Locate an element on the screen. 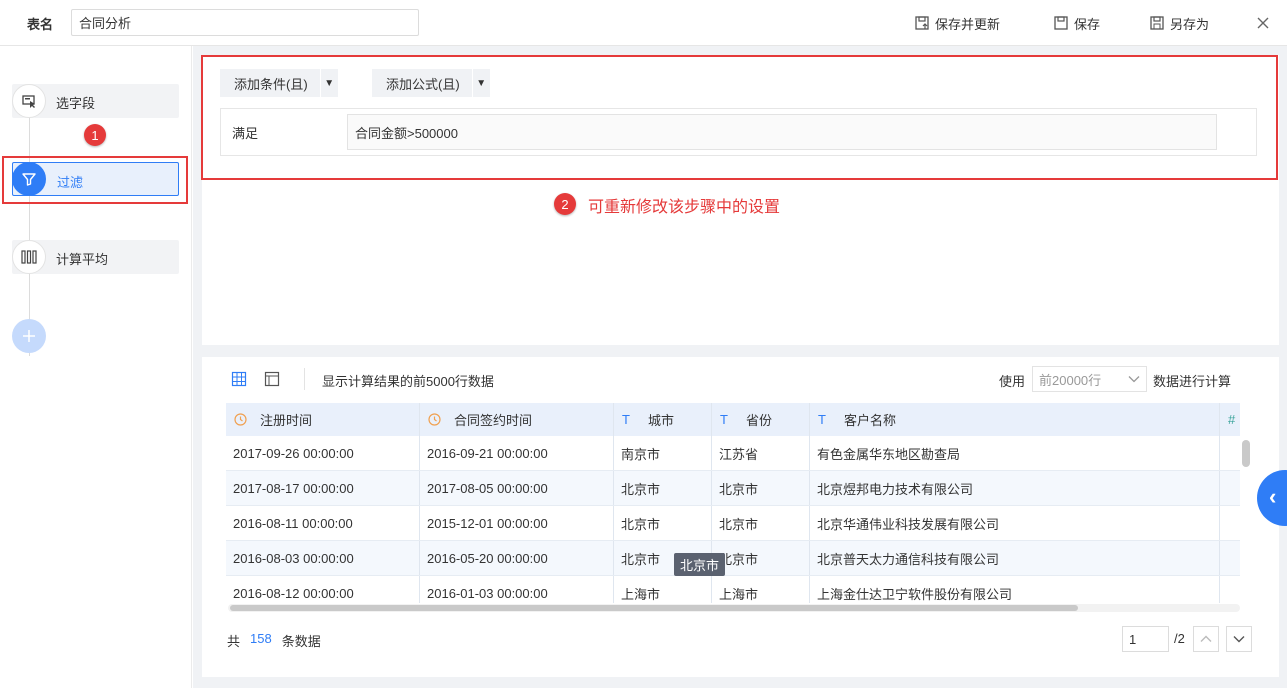 This screenshot has width=1287, height=688. chevron-up-icon is located at coordinates (1206, 638).